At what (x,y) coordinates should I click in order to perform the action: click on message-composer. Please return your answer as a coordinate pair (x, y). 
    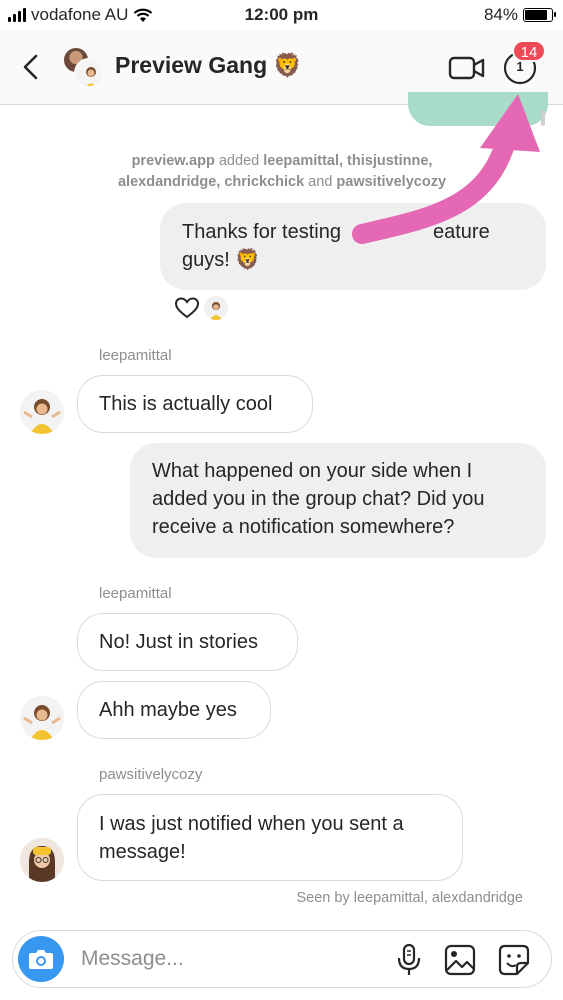
    Looking at the image, I should click on (282, 959).